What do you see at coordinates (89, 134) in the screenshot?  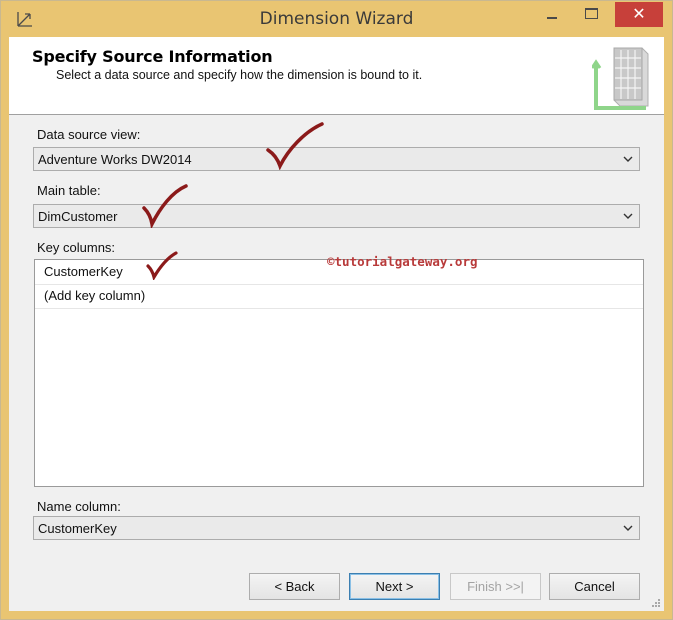 I see `data-source-view-label: Data source view:` at bounding box center [89, 134].